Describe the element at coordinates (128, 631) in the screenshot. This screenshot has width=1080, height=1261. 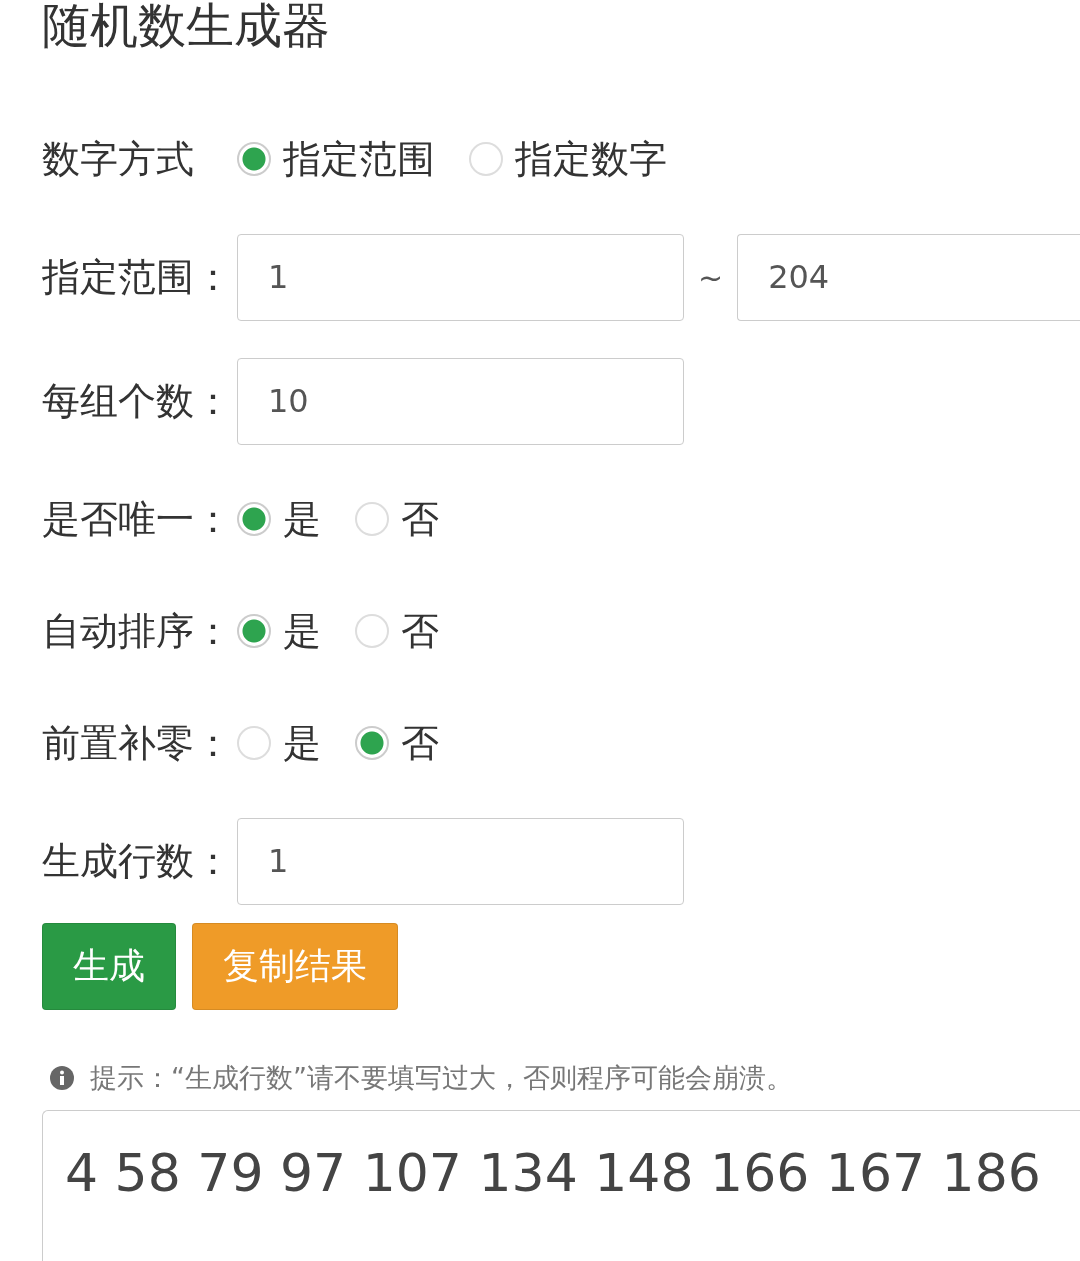
I see `field-label: 自动排序：` at that location.